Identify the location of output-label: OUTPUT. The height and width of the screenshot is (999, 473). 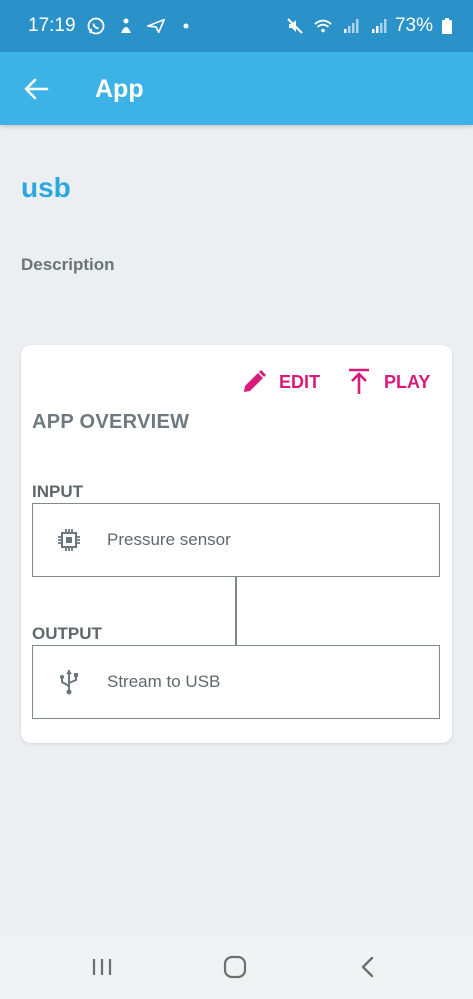
(67, 633).